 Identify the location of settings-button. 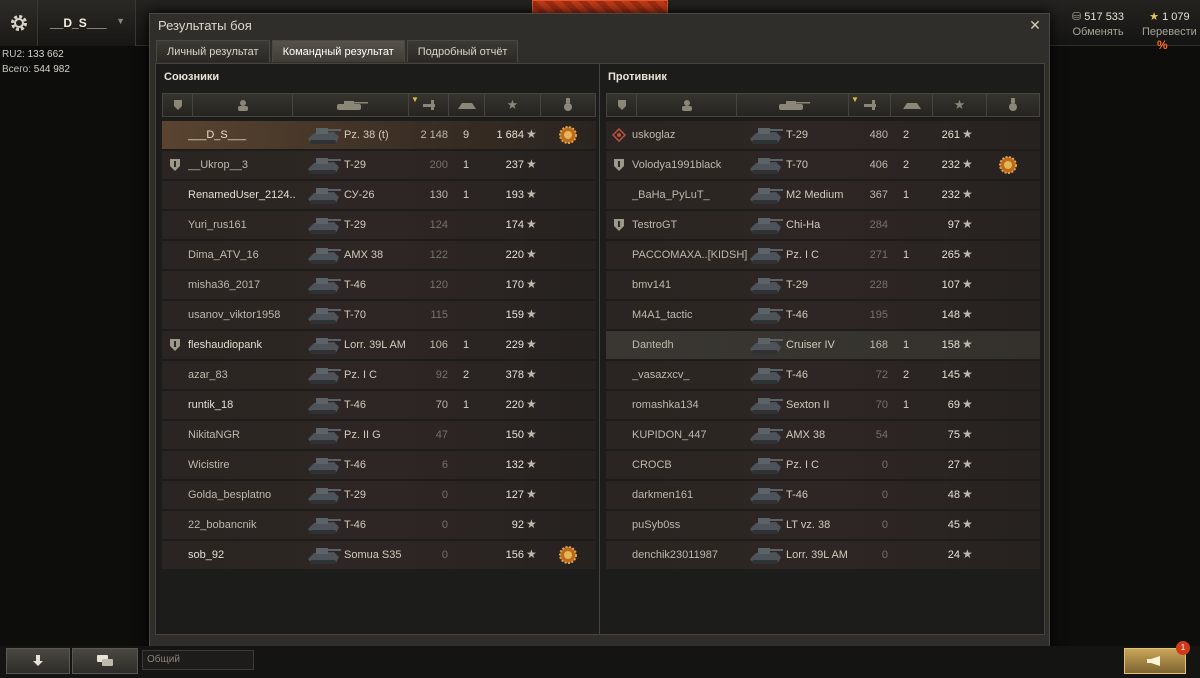
(19, 23).